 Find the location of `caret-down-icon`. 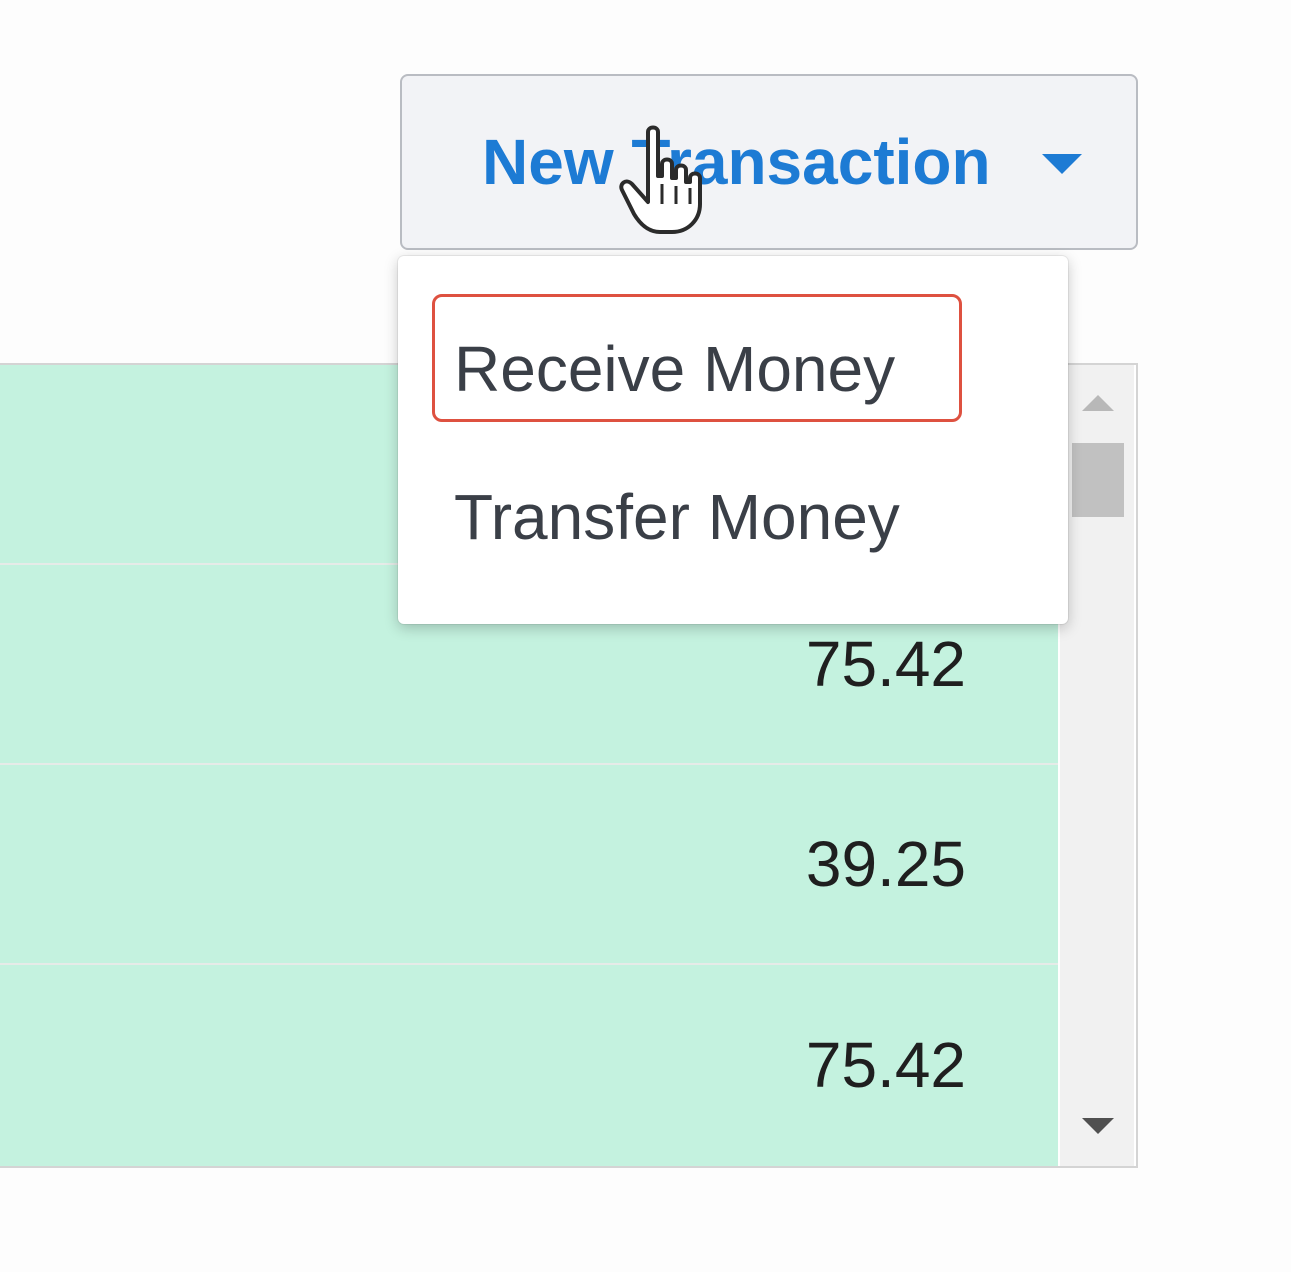

caret-down-icon is located at coordinates (1062, 164).